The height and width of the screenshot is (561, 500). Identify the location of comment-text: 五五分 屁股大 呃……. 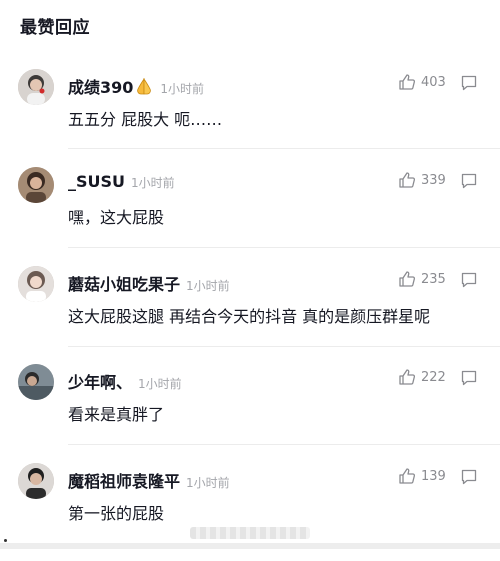
(145, 119).